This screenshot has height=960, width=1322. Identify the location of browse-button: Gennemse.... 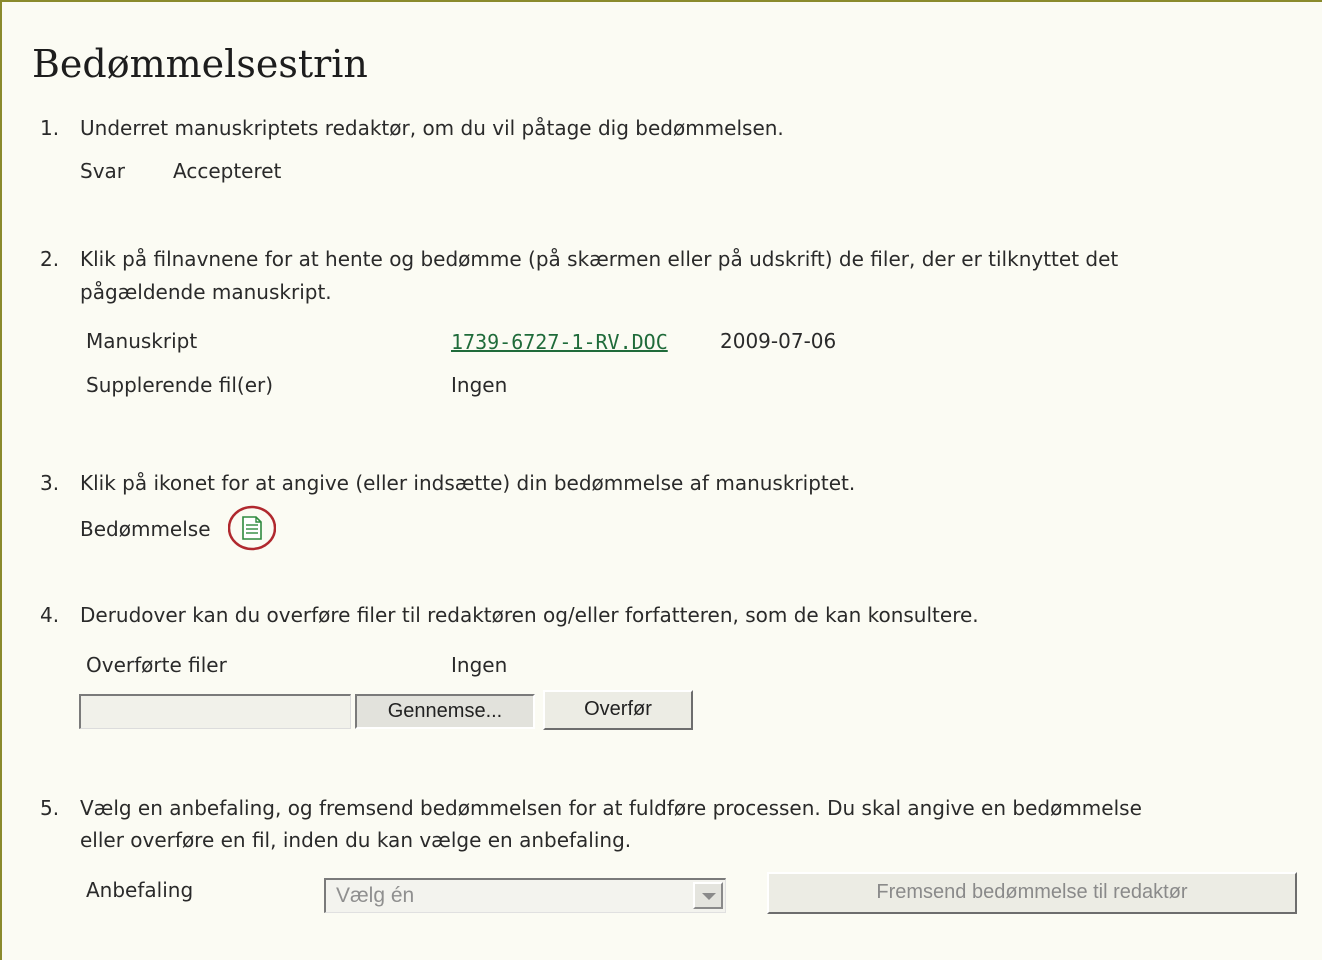
(445, 711).